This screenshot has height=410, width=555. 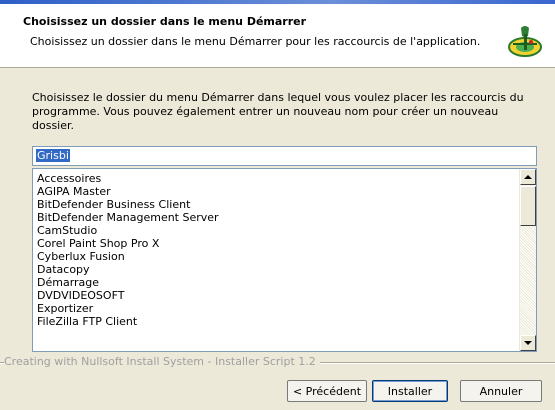 I want to click on folder-name-input: Grisbi, so click(x=284, y=156).